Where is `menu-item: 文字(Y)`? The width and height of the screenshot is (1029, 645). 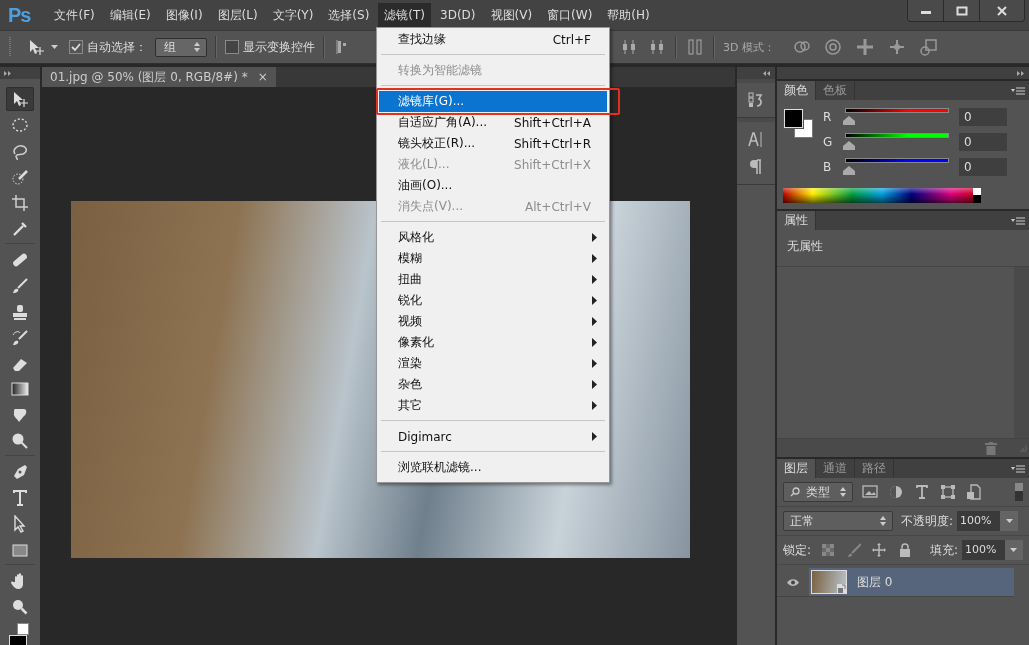 menu-item: 文字(Y) is located at coordinates (293, 15).